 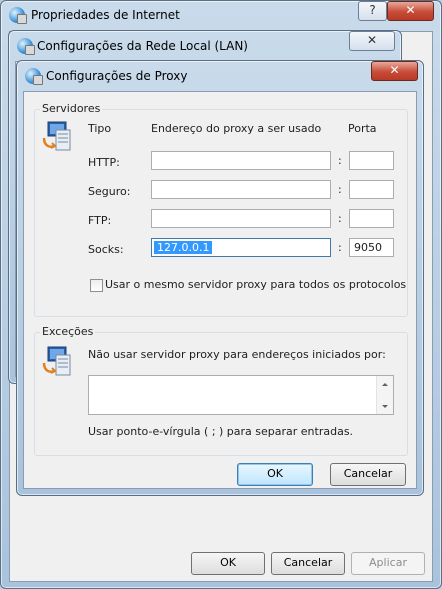 What do you see at coordinates (371, 189) in the screenshot?
I see `secure-port-input` at bounding box center [371, 189].